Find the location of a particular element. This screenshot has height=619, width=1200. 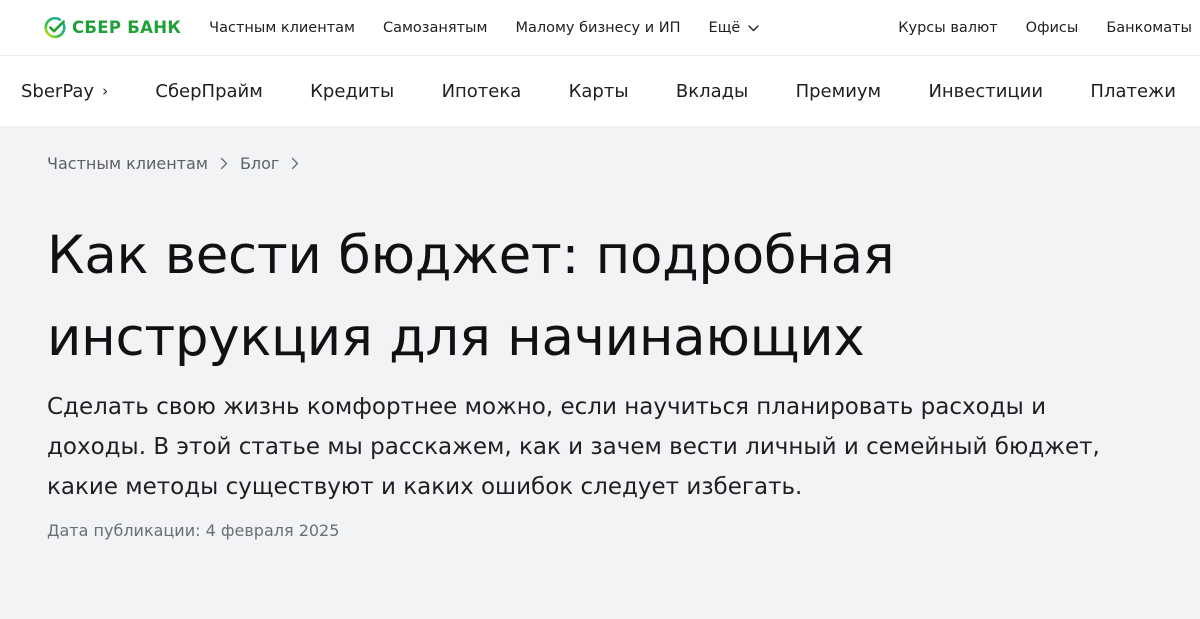

sber-logo: СБЕР БАНК is located at coordinates (113, 27).